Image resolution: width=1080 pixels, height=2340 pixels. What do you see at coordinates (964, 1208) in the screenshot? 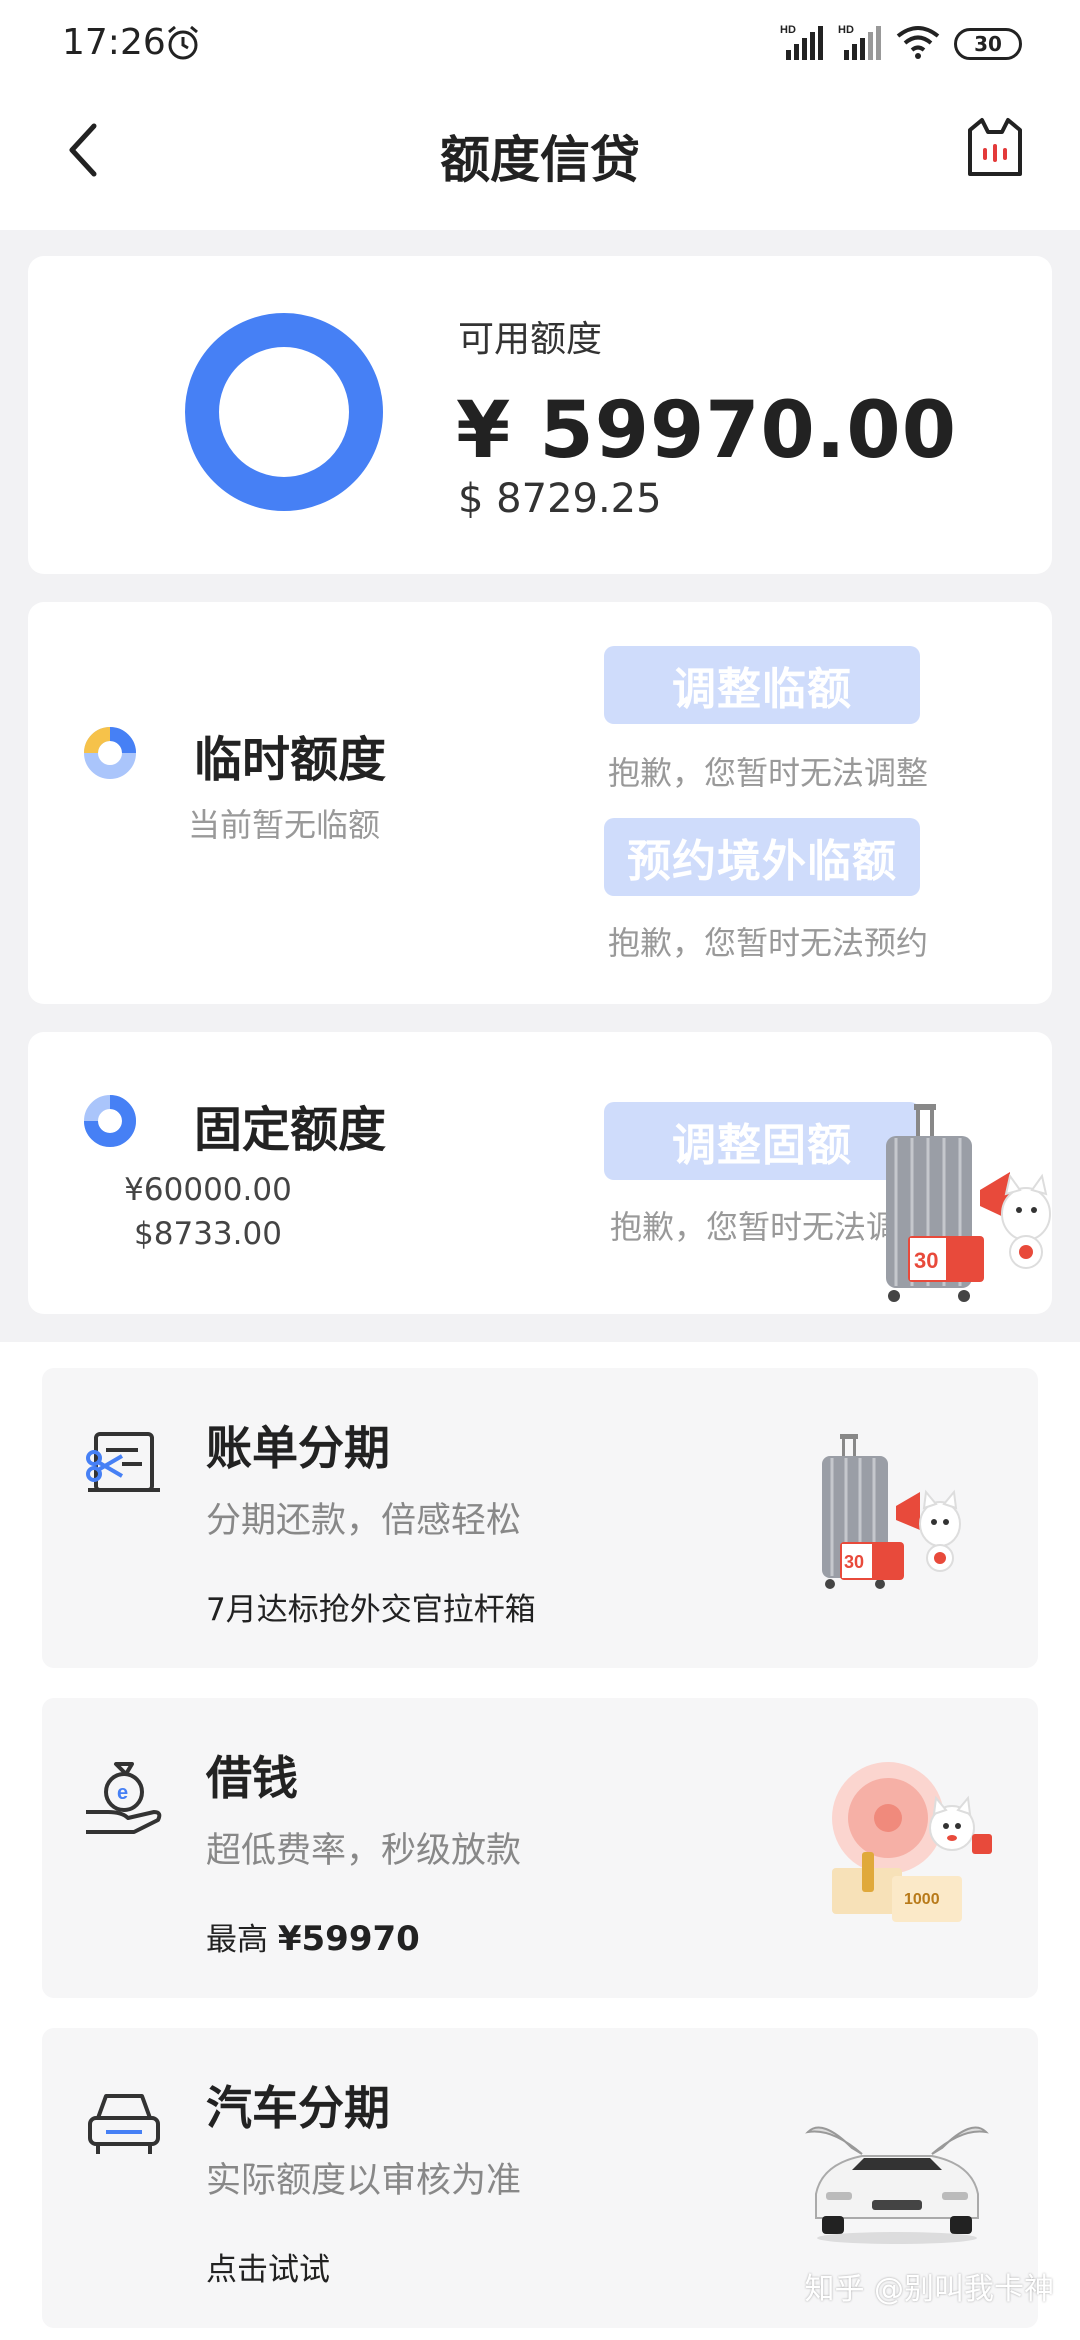
I see `suitcase-promo-illustration: 30` at bounding box center [964, 1208].